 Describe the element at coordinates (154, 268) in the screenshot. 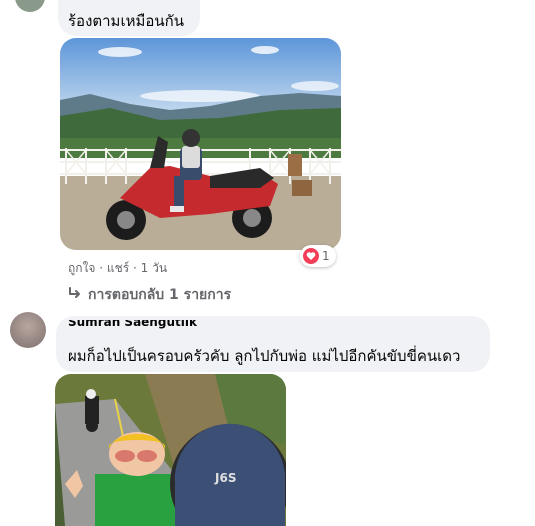

I see `timestamp: 1 วัน` at that location.